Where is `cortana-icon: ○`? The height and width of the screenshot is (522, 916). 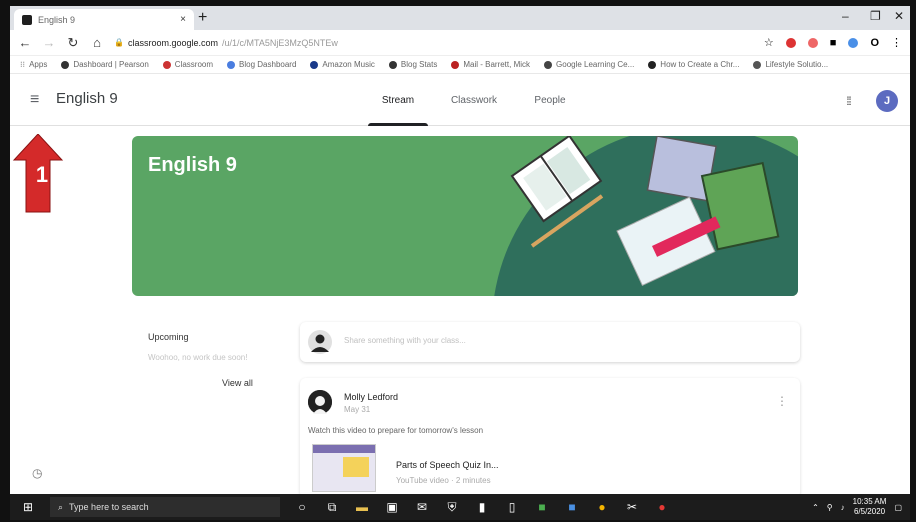
cortana-icon: ○ is located at coordinates (302, 507).